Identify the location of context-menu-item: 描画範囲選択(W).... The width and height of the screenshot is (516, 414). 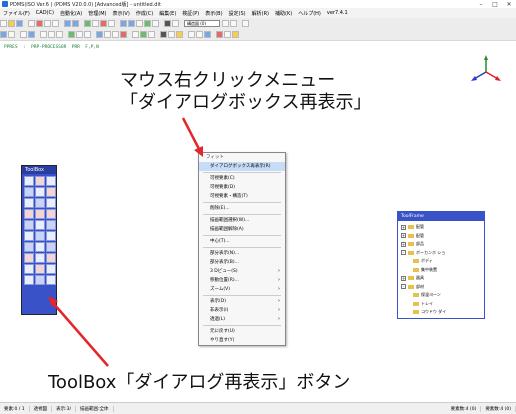
(242, 220).